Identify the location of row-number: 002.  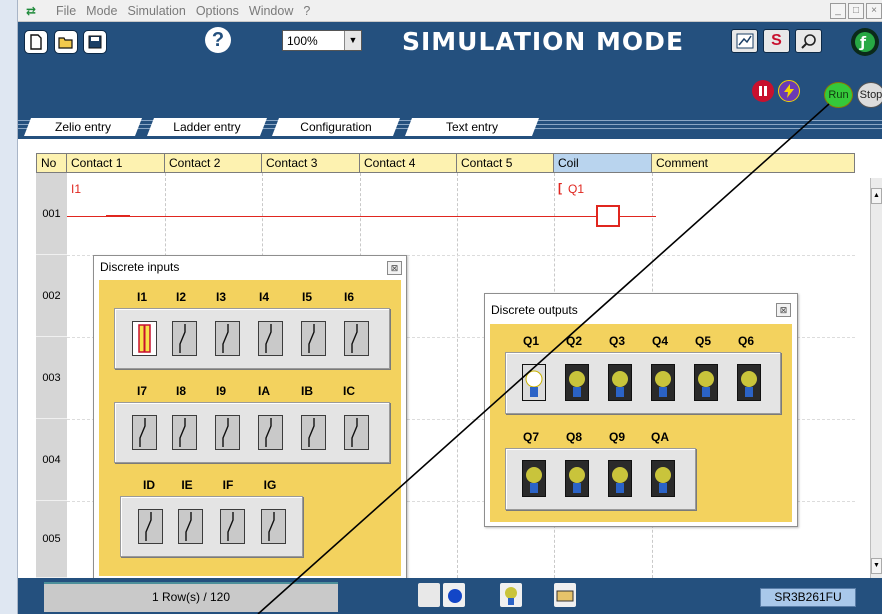
(51, 296).